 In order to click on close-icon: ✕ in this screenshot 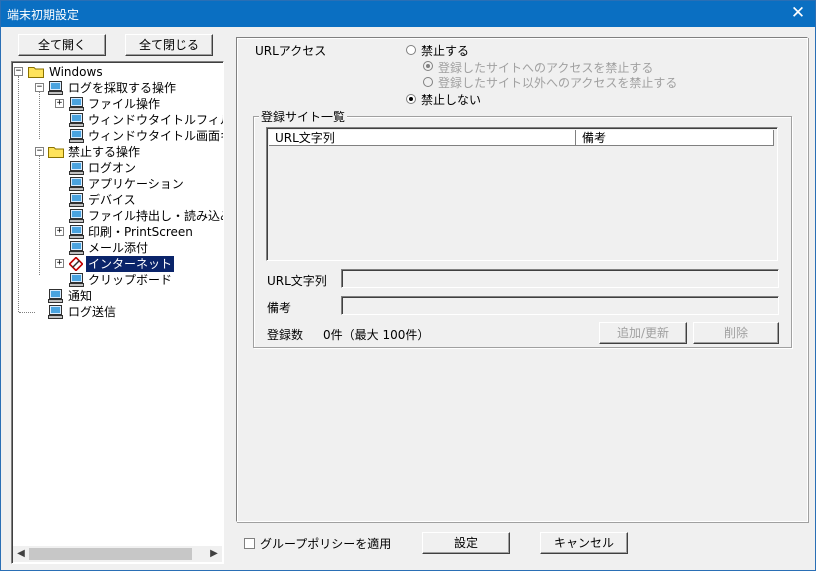, I will do `click(798, 14)`.